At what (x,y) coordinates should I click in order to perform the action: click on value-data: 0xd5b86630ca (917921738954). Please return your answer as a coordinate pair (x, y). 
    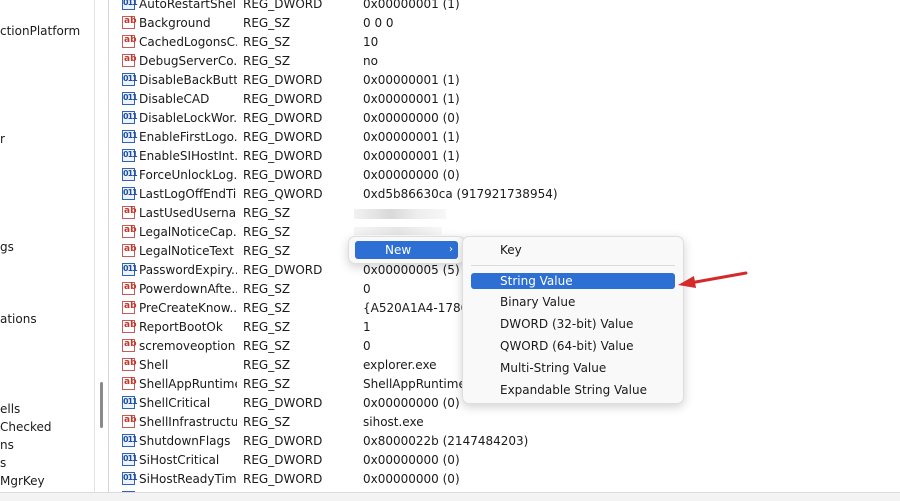
    Looking at the image, I should click on (460, 194).